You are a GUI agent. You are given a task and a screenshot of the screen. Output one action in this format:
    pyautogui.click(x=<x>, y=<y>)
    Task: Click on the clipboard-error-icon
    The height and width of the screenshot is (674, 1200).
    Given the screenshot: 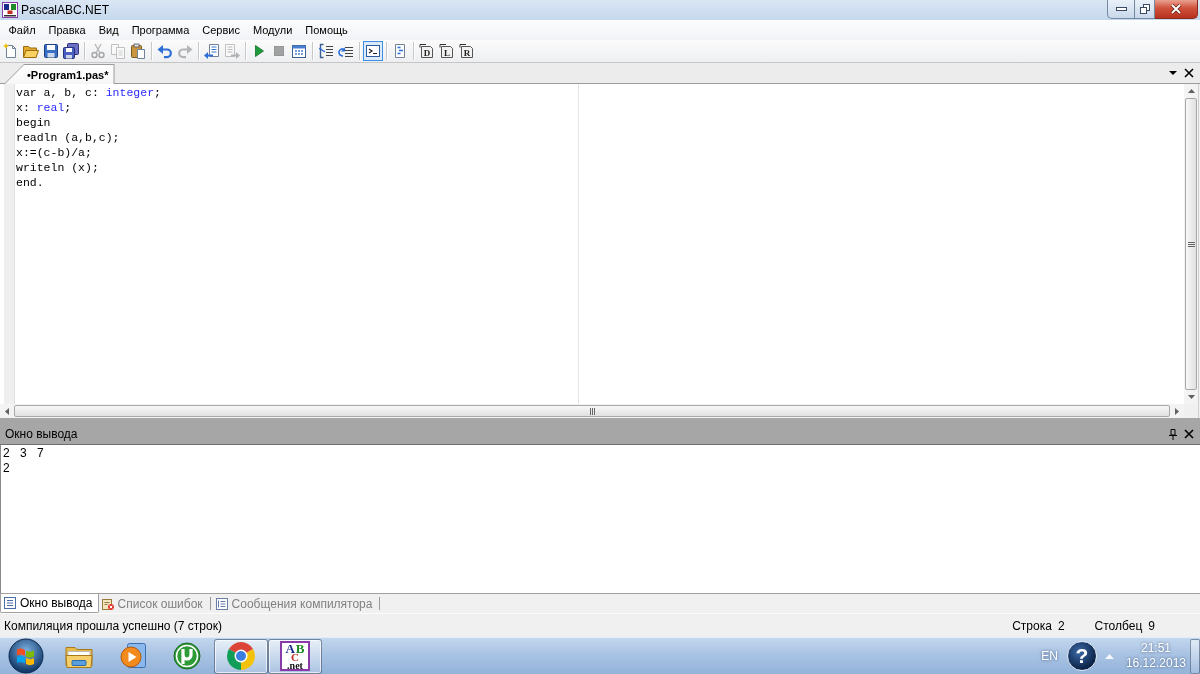 What is the action you would take?
    pyautogui.click(x=107, y=603)
    